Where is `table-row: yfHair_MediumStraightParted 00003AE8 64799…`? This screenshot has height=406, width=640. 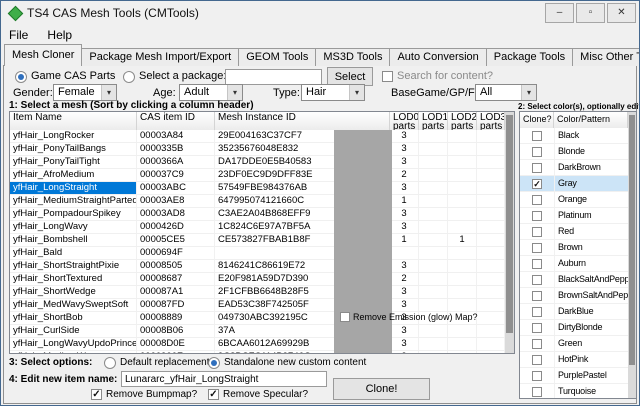 table-row: yfHair_MediumStraightParted 00003AE8 64799… is located at coordinates (257, 201).